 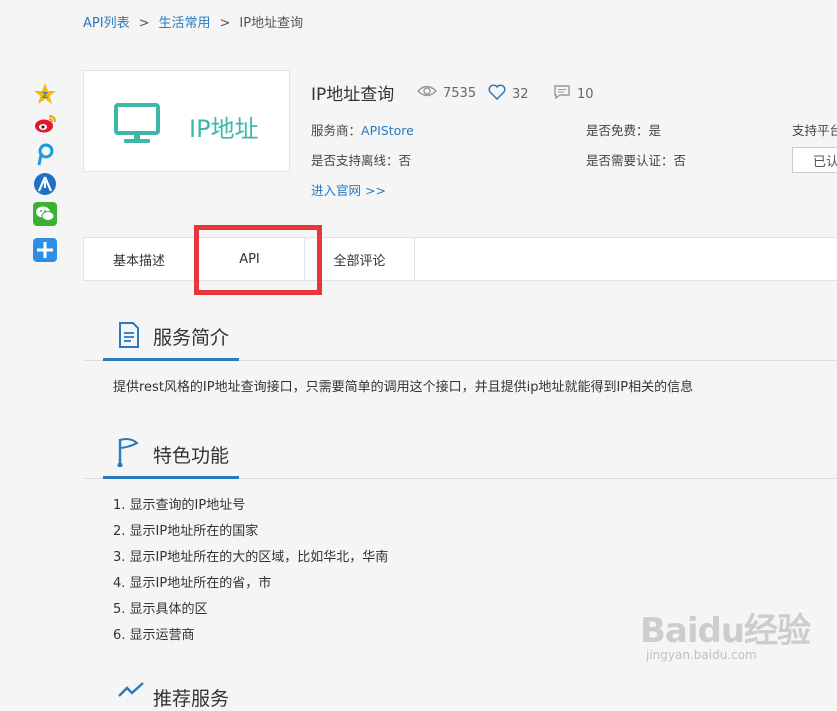 I want to click on wechat-icon, so click(x=45, y=214).